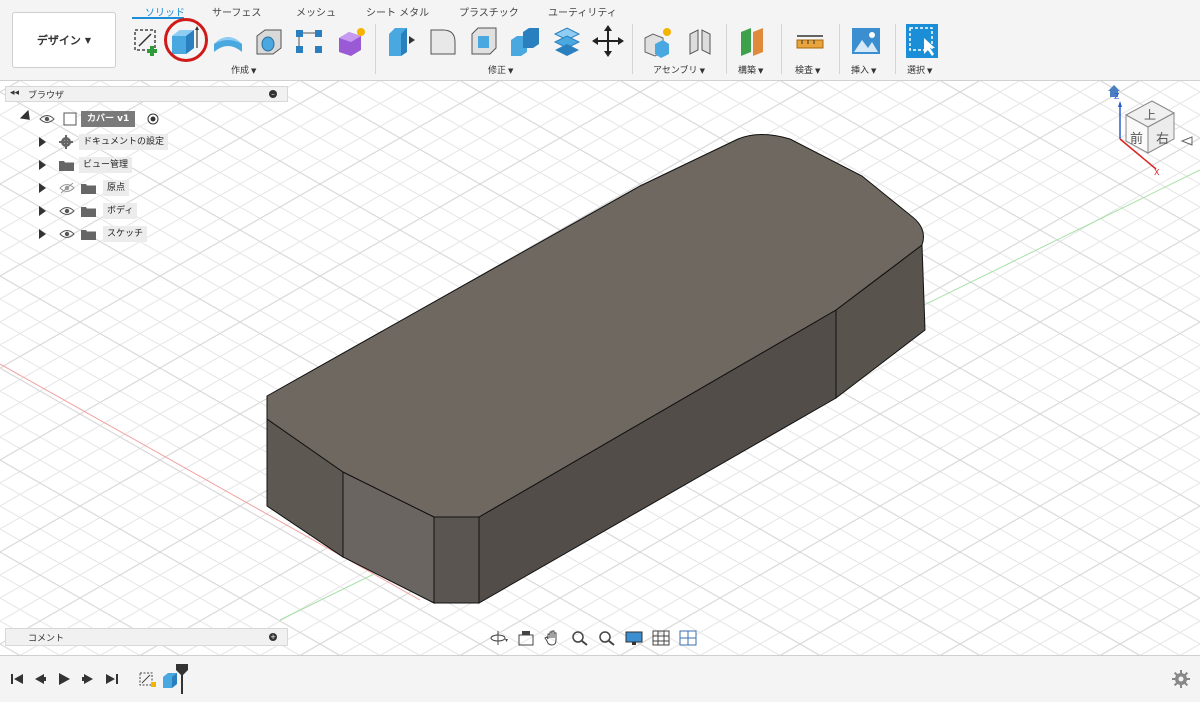 This screenshot has height=702, width=1200. Describe the element at coordinates (443, 41) in the screenshot. I see `fillet-button` at that location.